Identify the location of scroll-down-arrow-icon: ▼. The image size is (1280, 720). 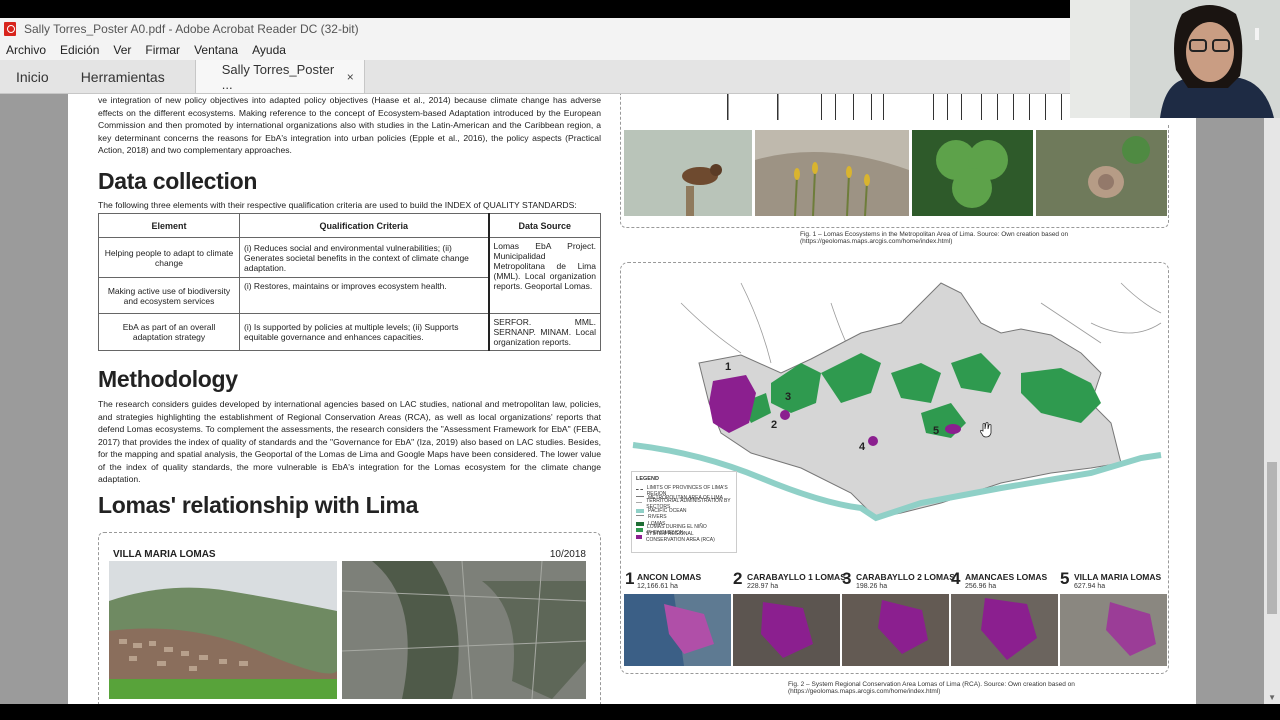
(1272, 697).